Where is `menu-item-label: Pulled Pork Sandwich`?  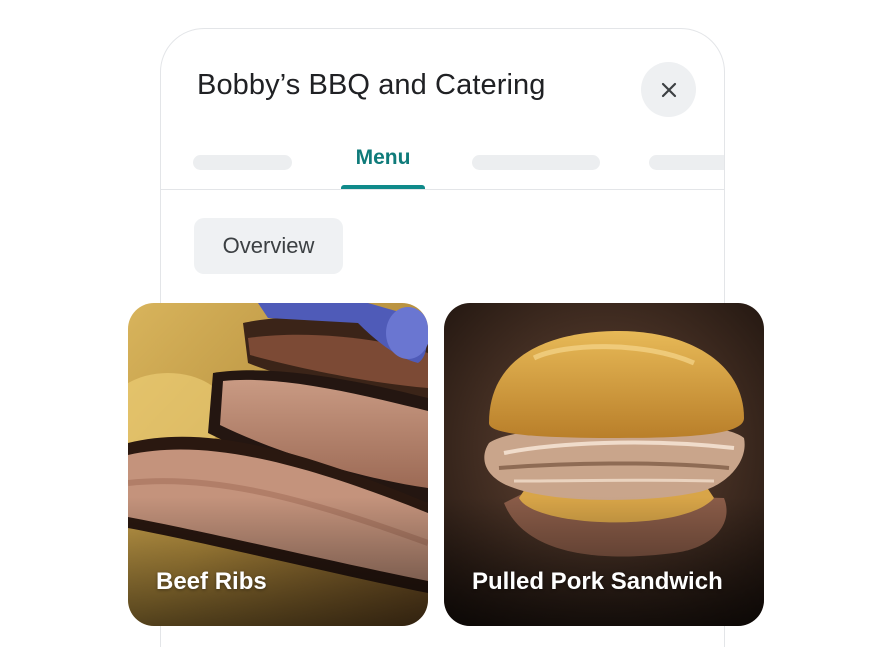 menu-item-label: Pulled Pork Sandwich is located at coordinates (597, 581).